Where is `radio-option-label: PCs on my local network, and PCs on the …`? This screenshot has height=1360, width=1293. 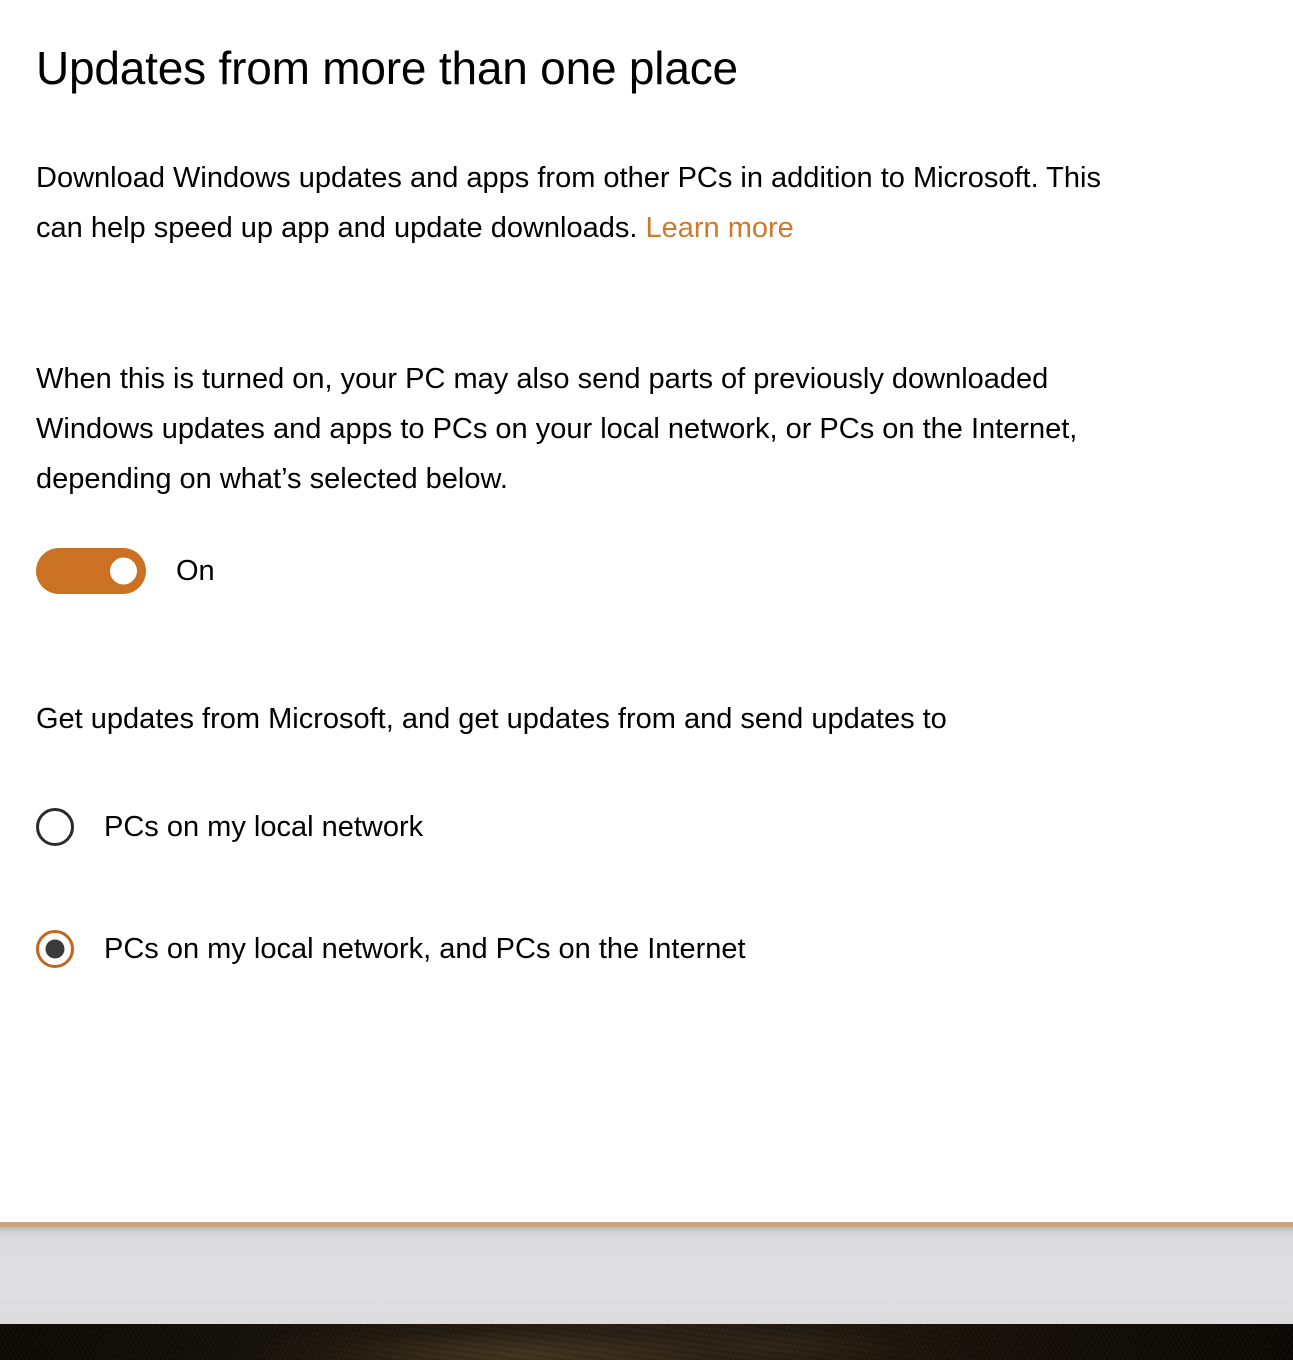
radio-option-label: PCs on my local network, and PCs on the … is located at coordinates (425, 949).